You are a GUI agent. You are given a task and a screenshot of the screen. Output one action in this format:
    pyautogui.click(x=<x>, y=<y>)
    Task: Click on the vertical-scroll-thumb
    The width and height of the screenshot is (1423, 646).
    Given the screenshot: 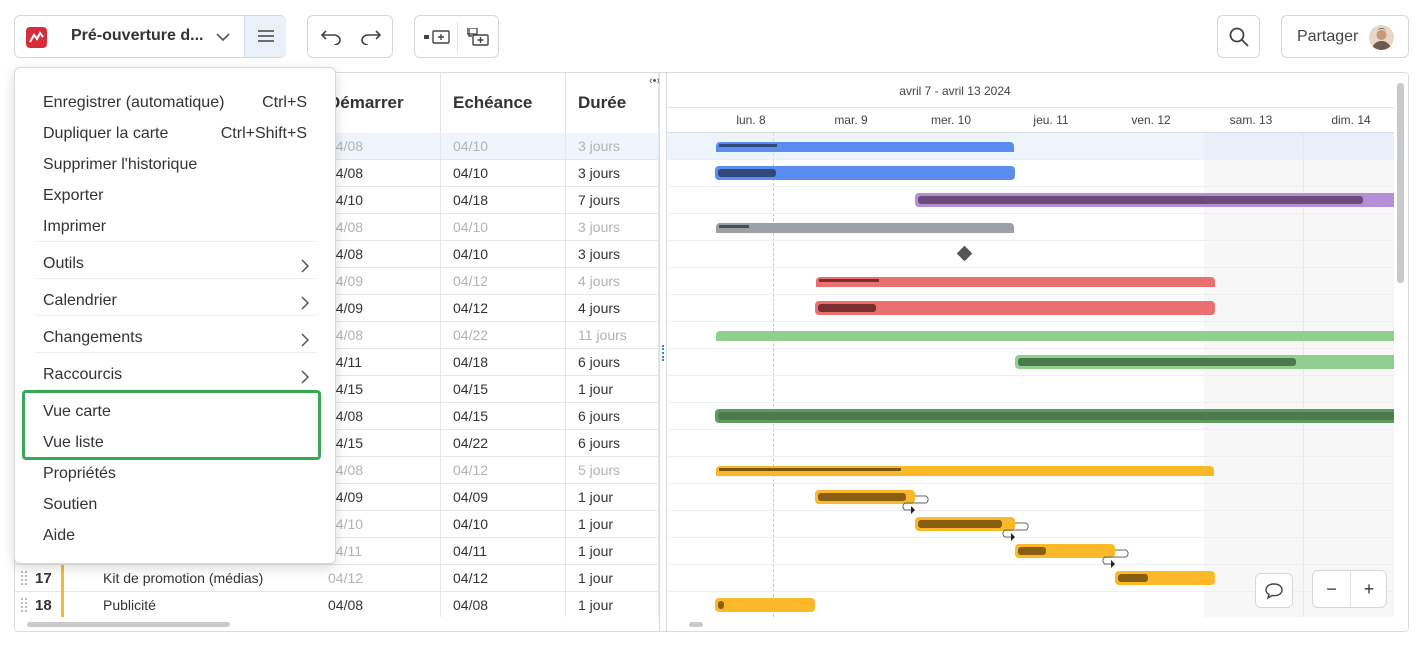 What is the action you would take?
    pyautogui.click(x=1400, y=183)
    